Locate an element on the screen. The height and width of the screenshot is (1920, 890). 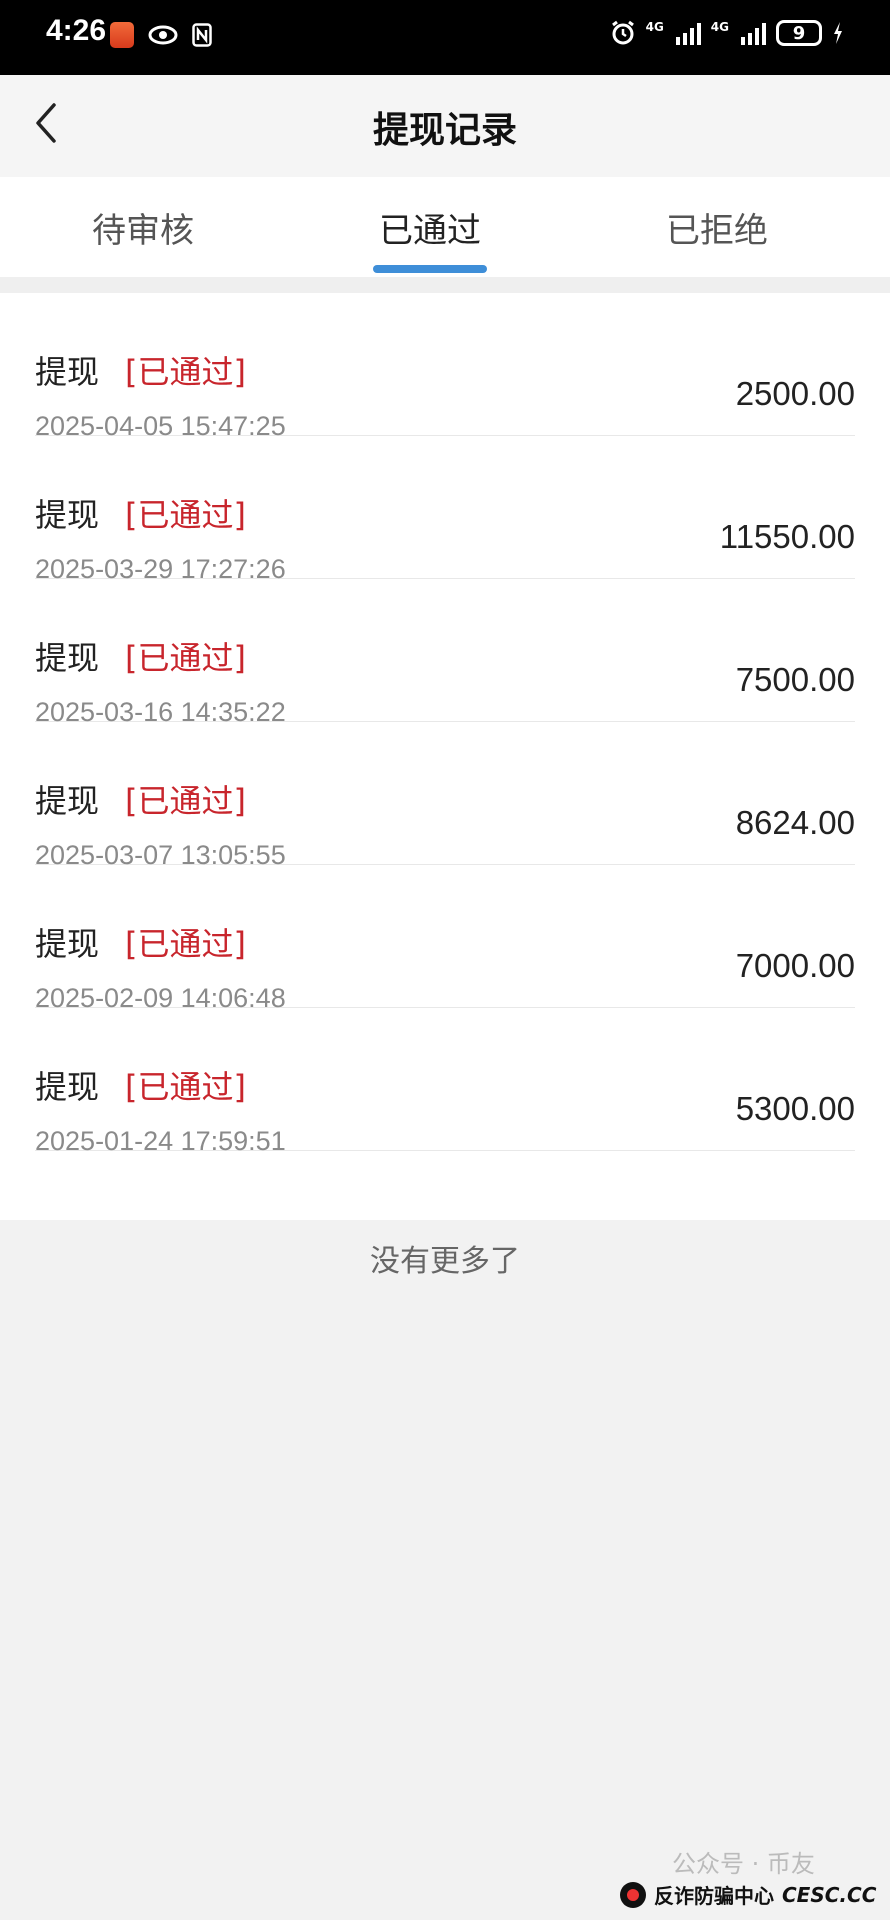
watermark-site: CESC.CC is located at coordinates (829, 1894).